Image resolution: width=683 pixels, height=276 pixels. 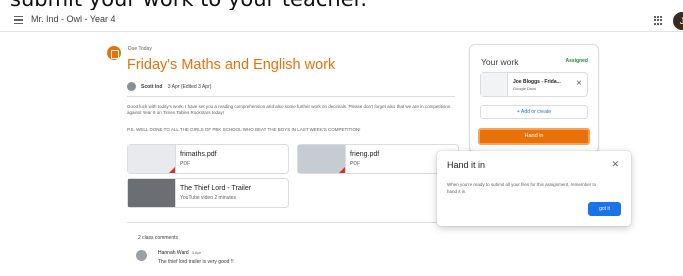 What do you see at coordinates (189, 87) in the screenshot?
I see `post-date: 3 Apr (Edited 3 Apr)` at bounding box center [189, 87].